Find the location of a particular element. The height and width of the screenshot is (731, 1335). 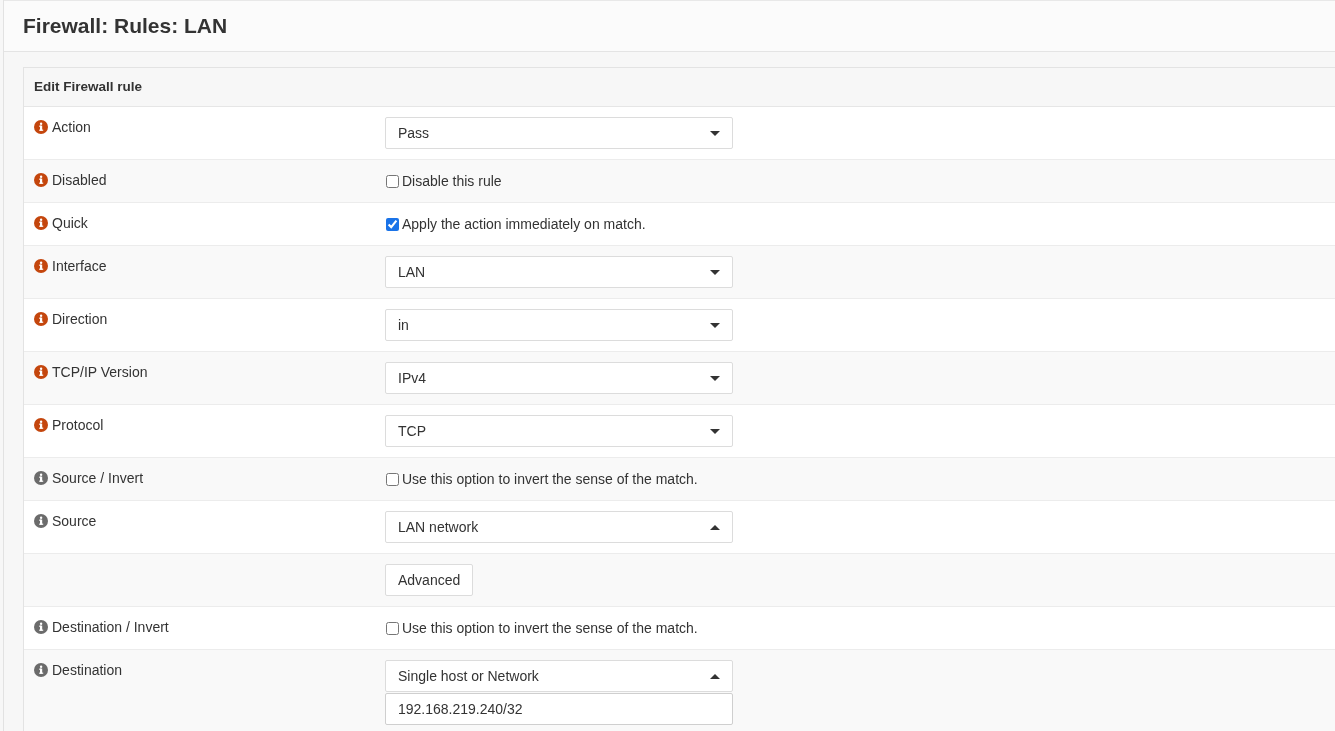

field-label: Action is located at coordinates (71, 127).